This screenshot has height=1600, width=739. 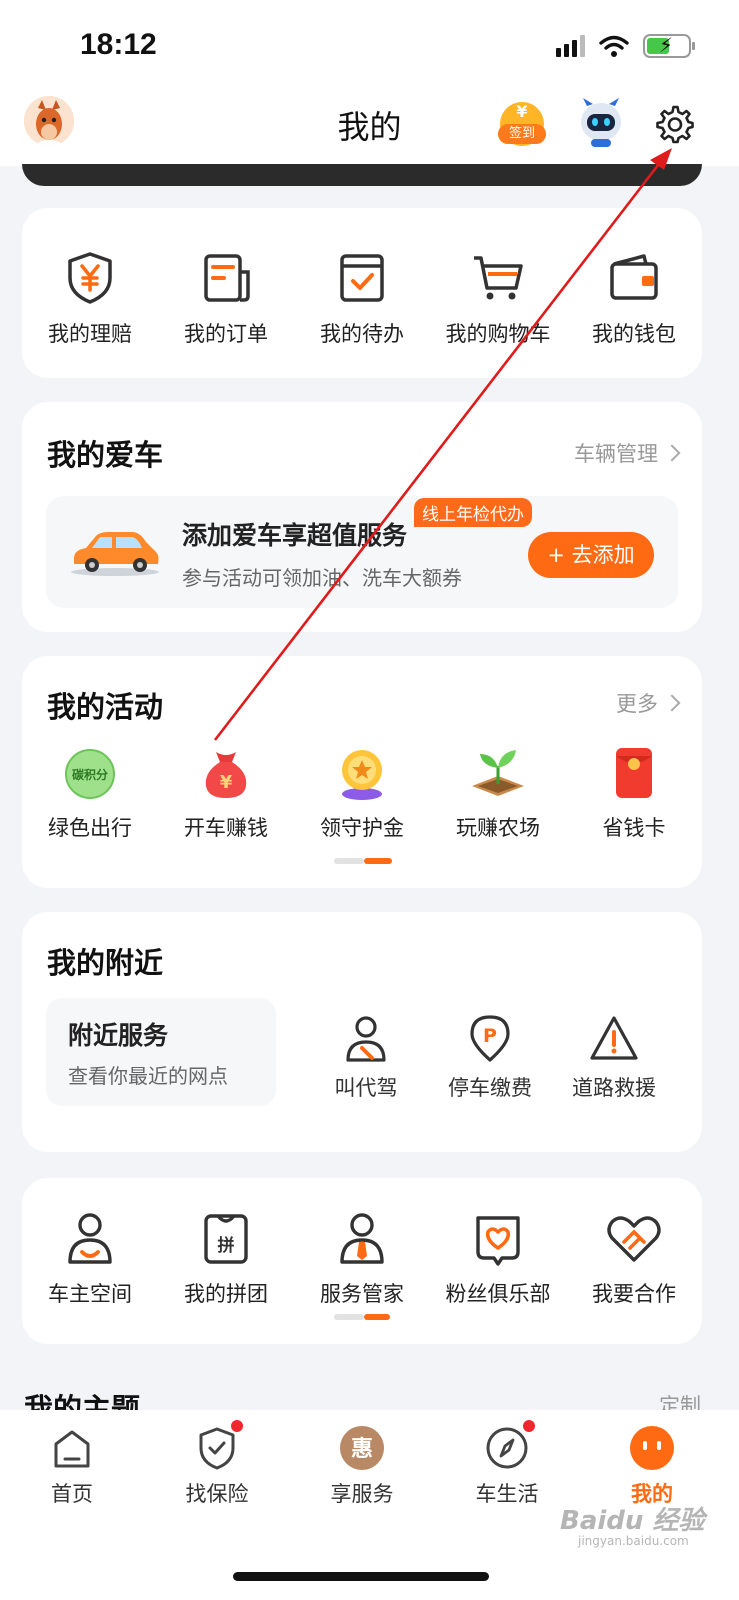 I want to click on tab-label: 车生活, so click(x=507, y=1494).